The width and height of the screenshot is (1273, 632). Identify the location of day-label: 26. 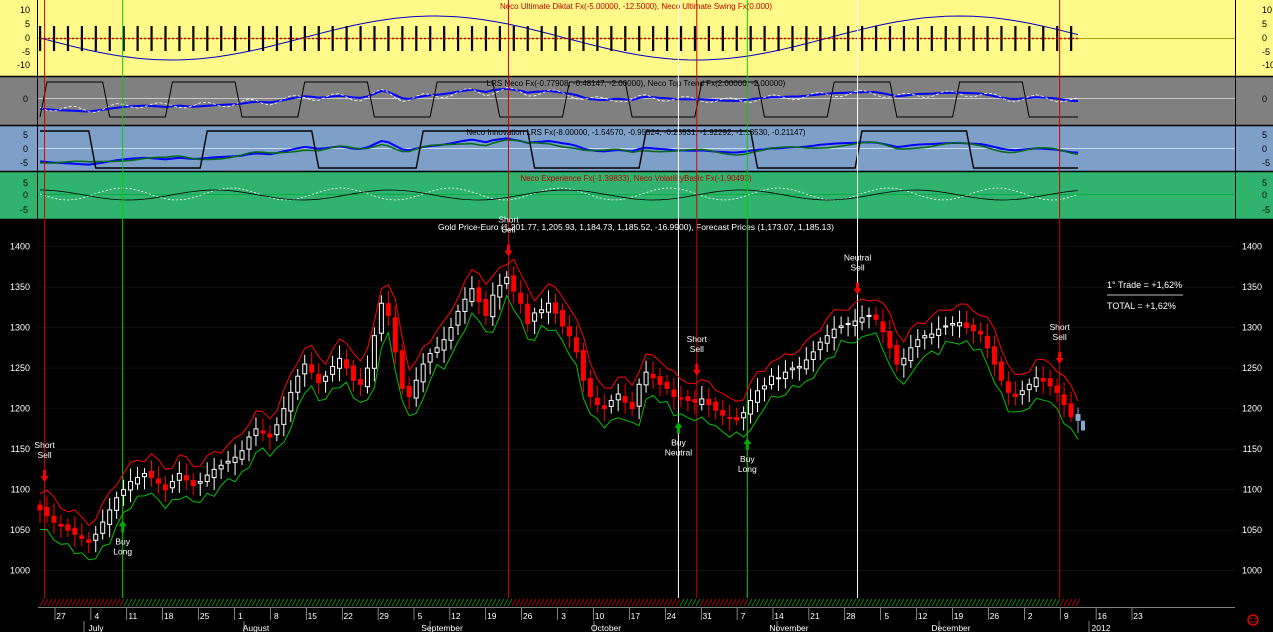
(528, 616).